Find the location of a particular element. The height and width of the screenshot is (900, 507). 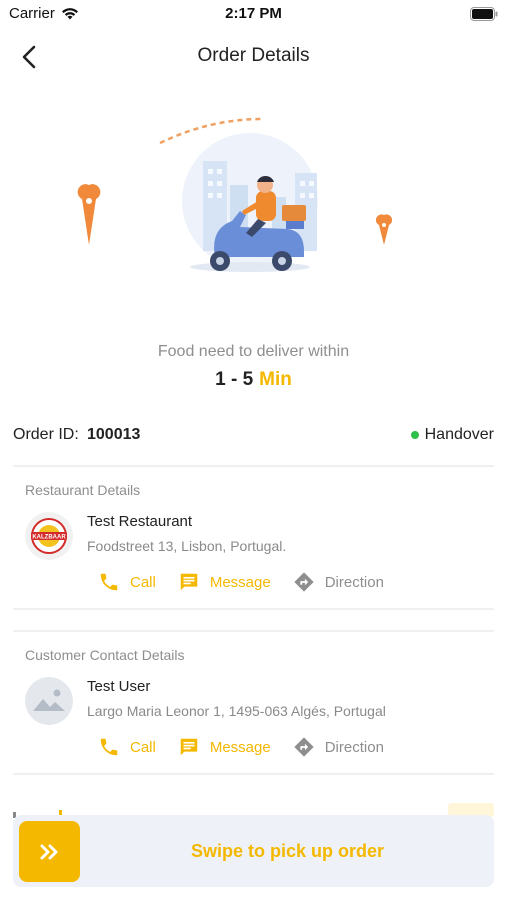

order-status: Handover is located at coordinates (452, 435).